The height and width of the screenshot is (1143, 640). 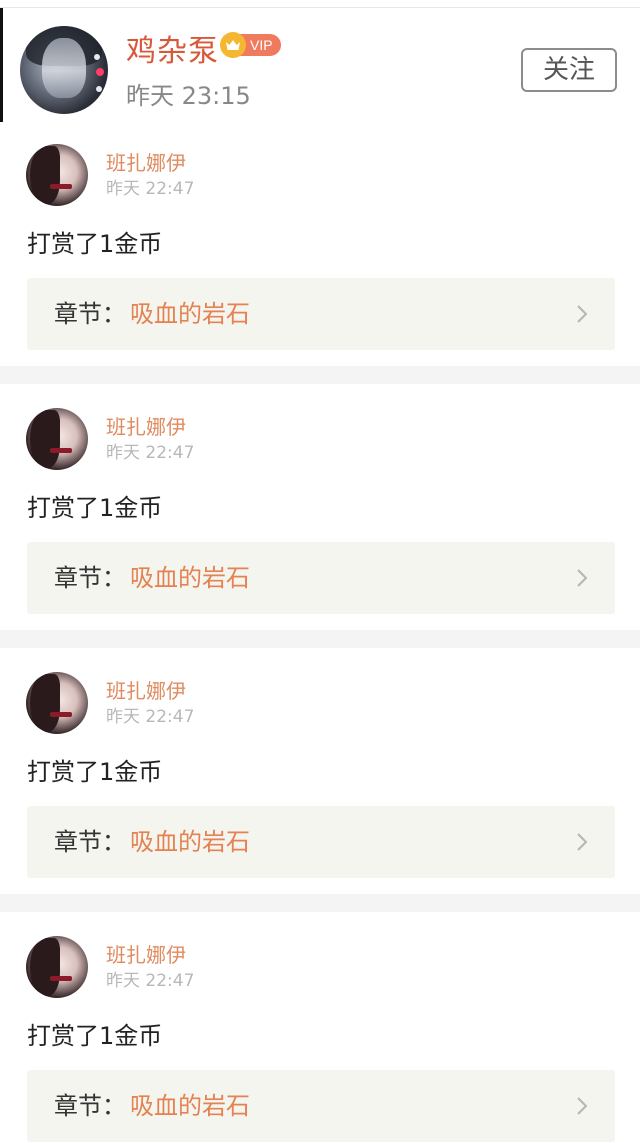 I want to click on author-avatar, so click(x=64, y=70).